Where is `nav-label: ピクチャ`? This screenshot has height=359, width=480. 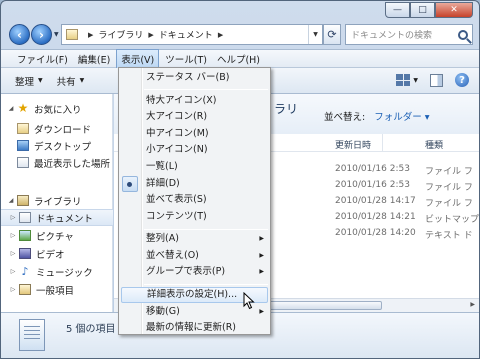 nav-label: ピクチャ is located at coordinates (55, 237).